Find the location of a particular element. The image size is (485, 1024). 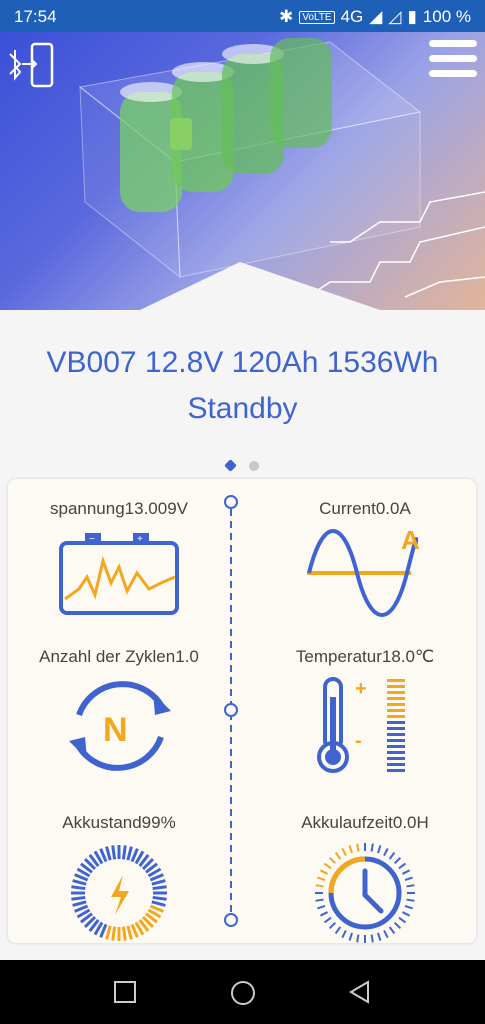

temperature-metric: Temperatur18.0℃ + - is located at coordinates (365, 711).